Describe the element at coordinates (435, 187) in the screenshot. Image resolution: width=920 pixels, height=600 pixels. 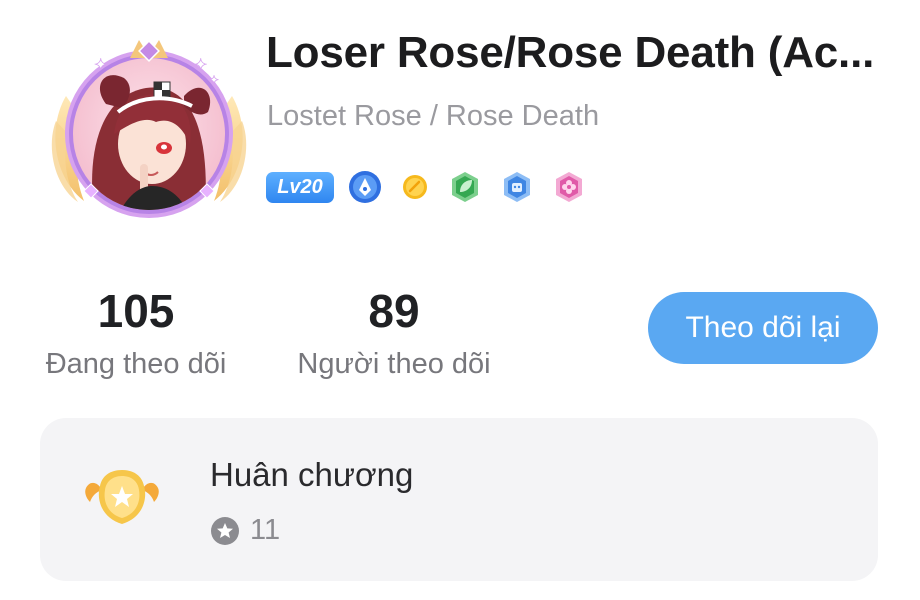
I see `badge-row: Lv20` at that location.